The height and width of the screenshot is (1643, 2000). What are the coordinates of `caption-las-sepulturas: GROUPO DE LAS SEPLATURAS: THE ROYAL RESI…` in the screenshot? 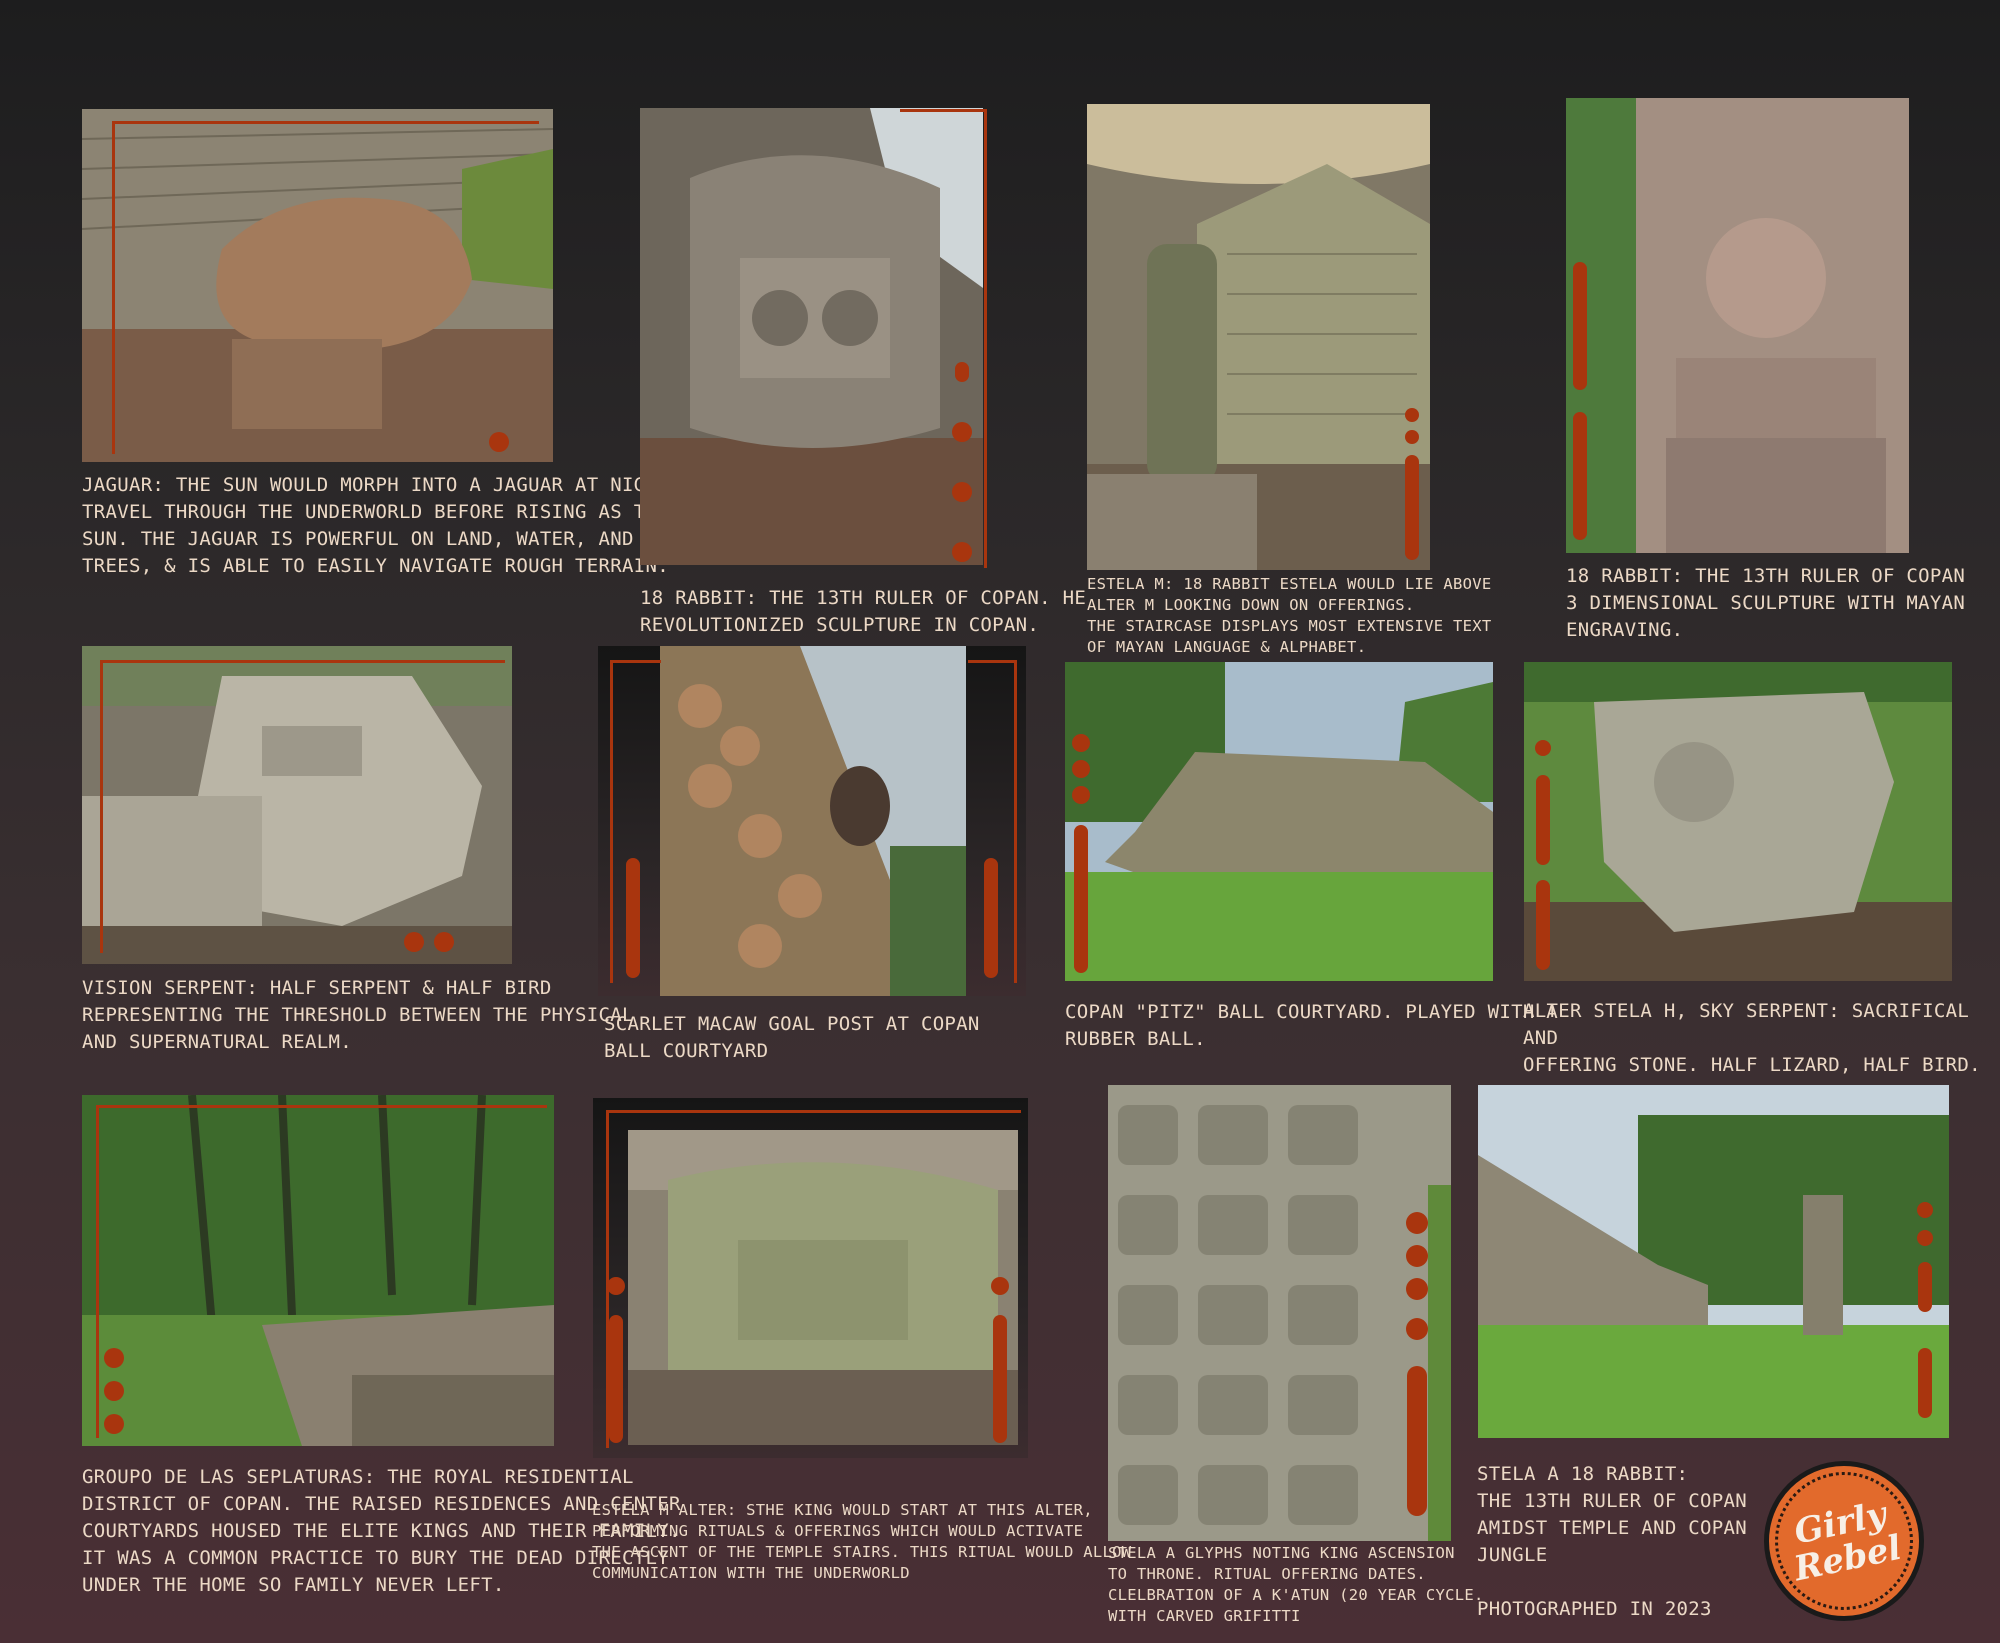 It's located at (381, 1531).